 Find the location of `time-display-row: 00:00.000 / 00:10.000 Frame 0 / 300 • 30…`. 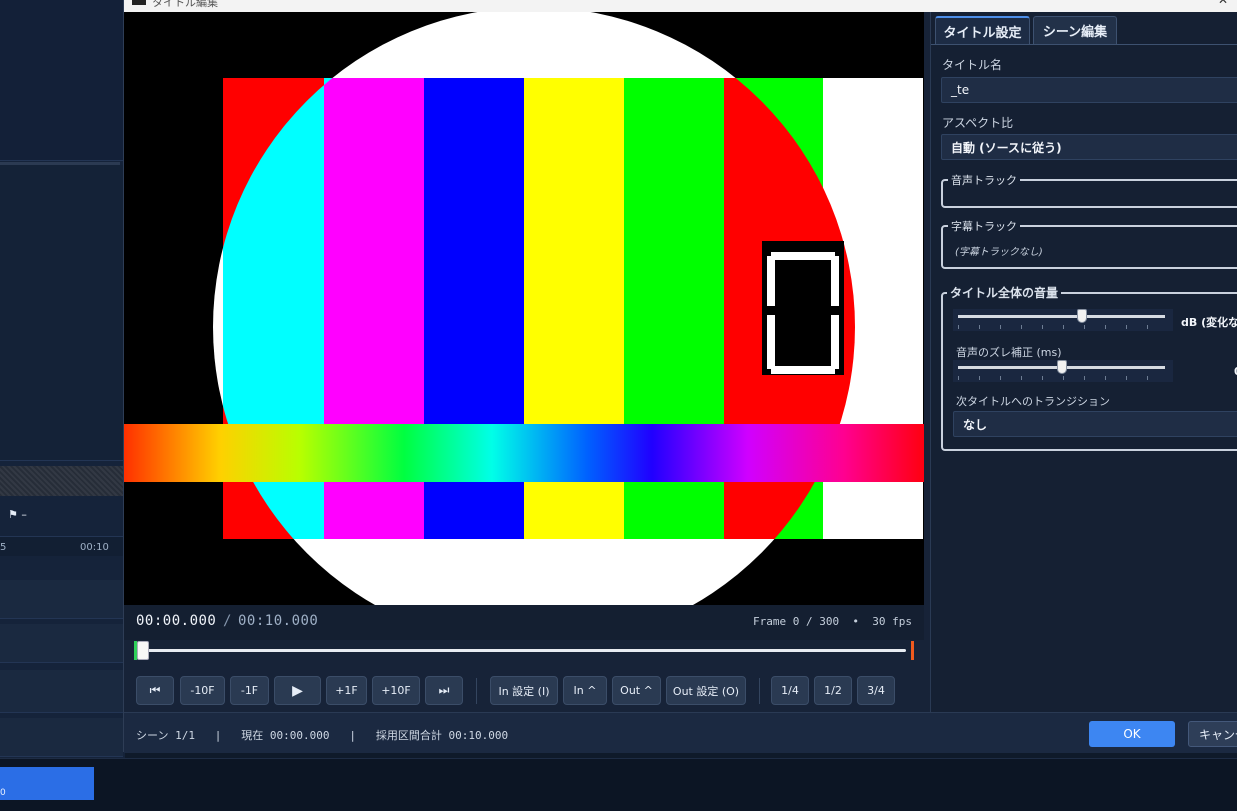

time-display-row: 00:00.000 / 00:10.000 Frame 0 / 300 • 30… is located at coordinates (524, 622).